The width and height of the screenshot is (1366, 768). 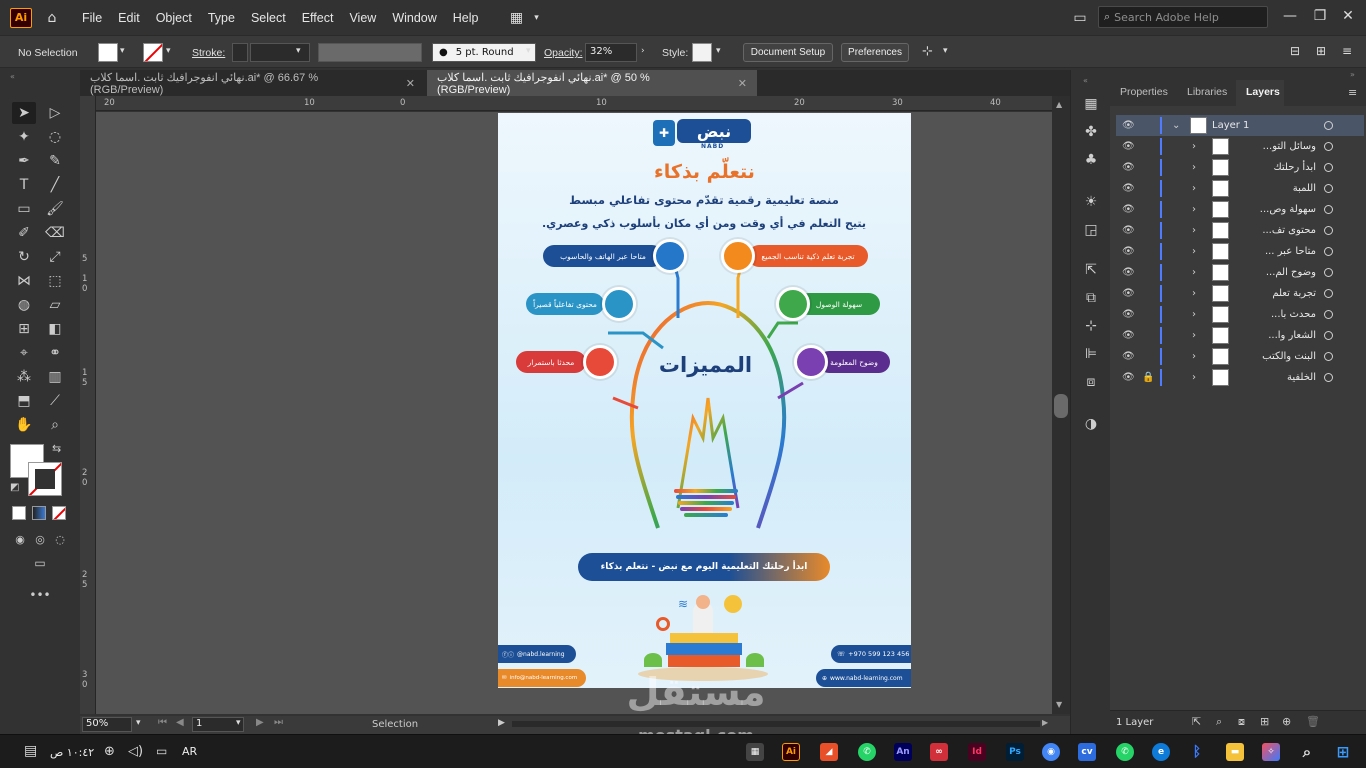 What do you see at coordinates (19, 513) in the screenshot?
I see `color-mode-icon` at bounding box center [19, 513].